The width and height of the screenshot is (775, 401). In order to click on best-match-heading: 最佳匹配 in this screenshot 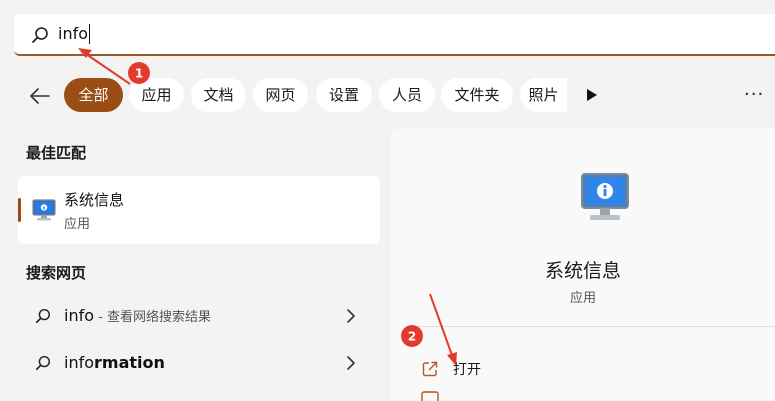, I will do `click(56, 153)`.